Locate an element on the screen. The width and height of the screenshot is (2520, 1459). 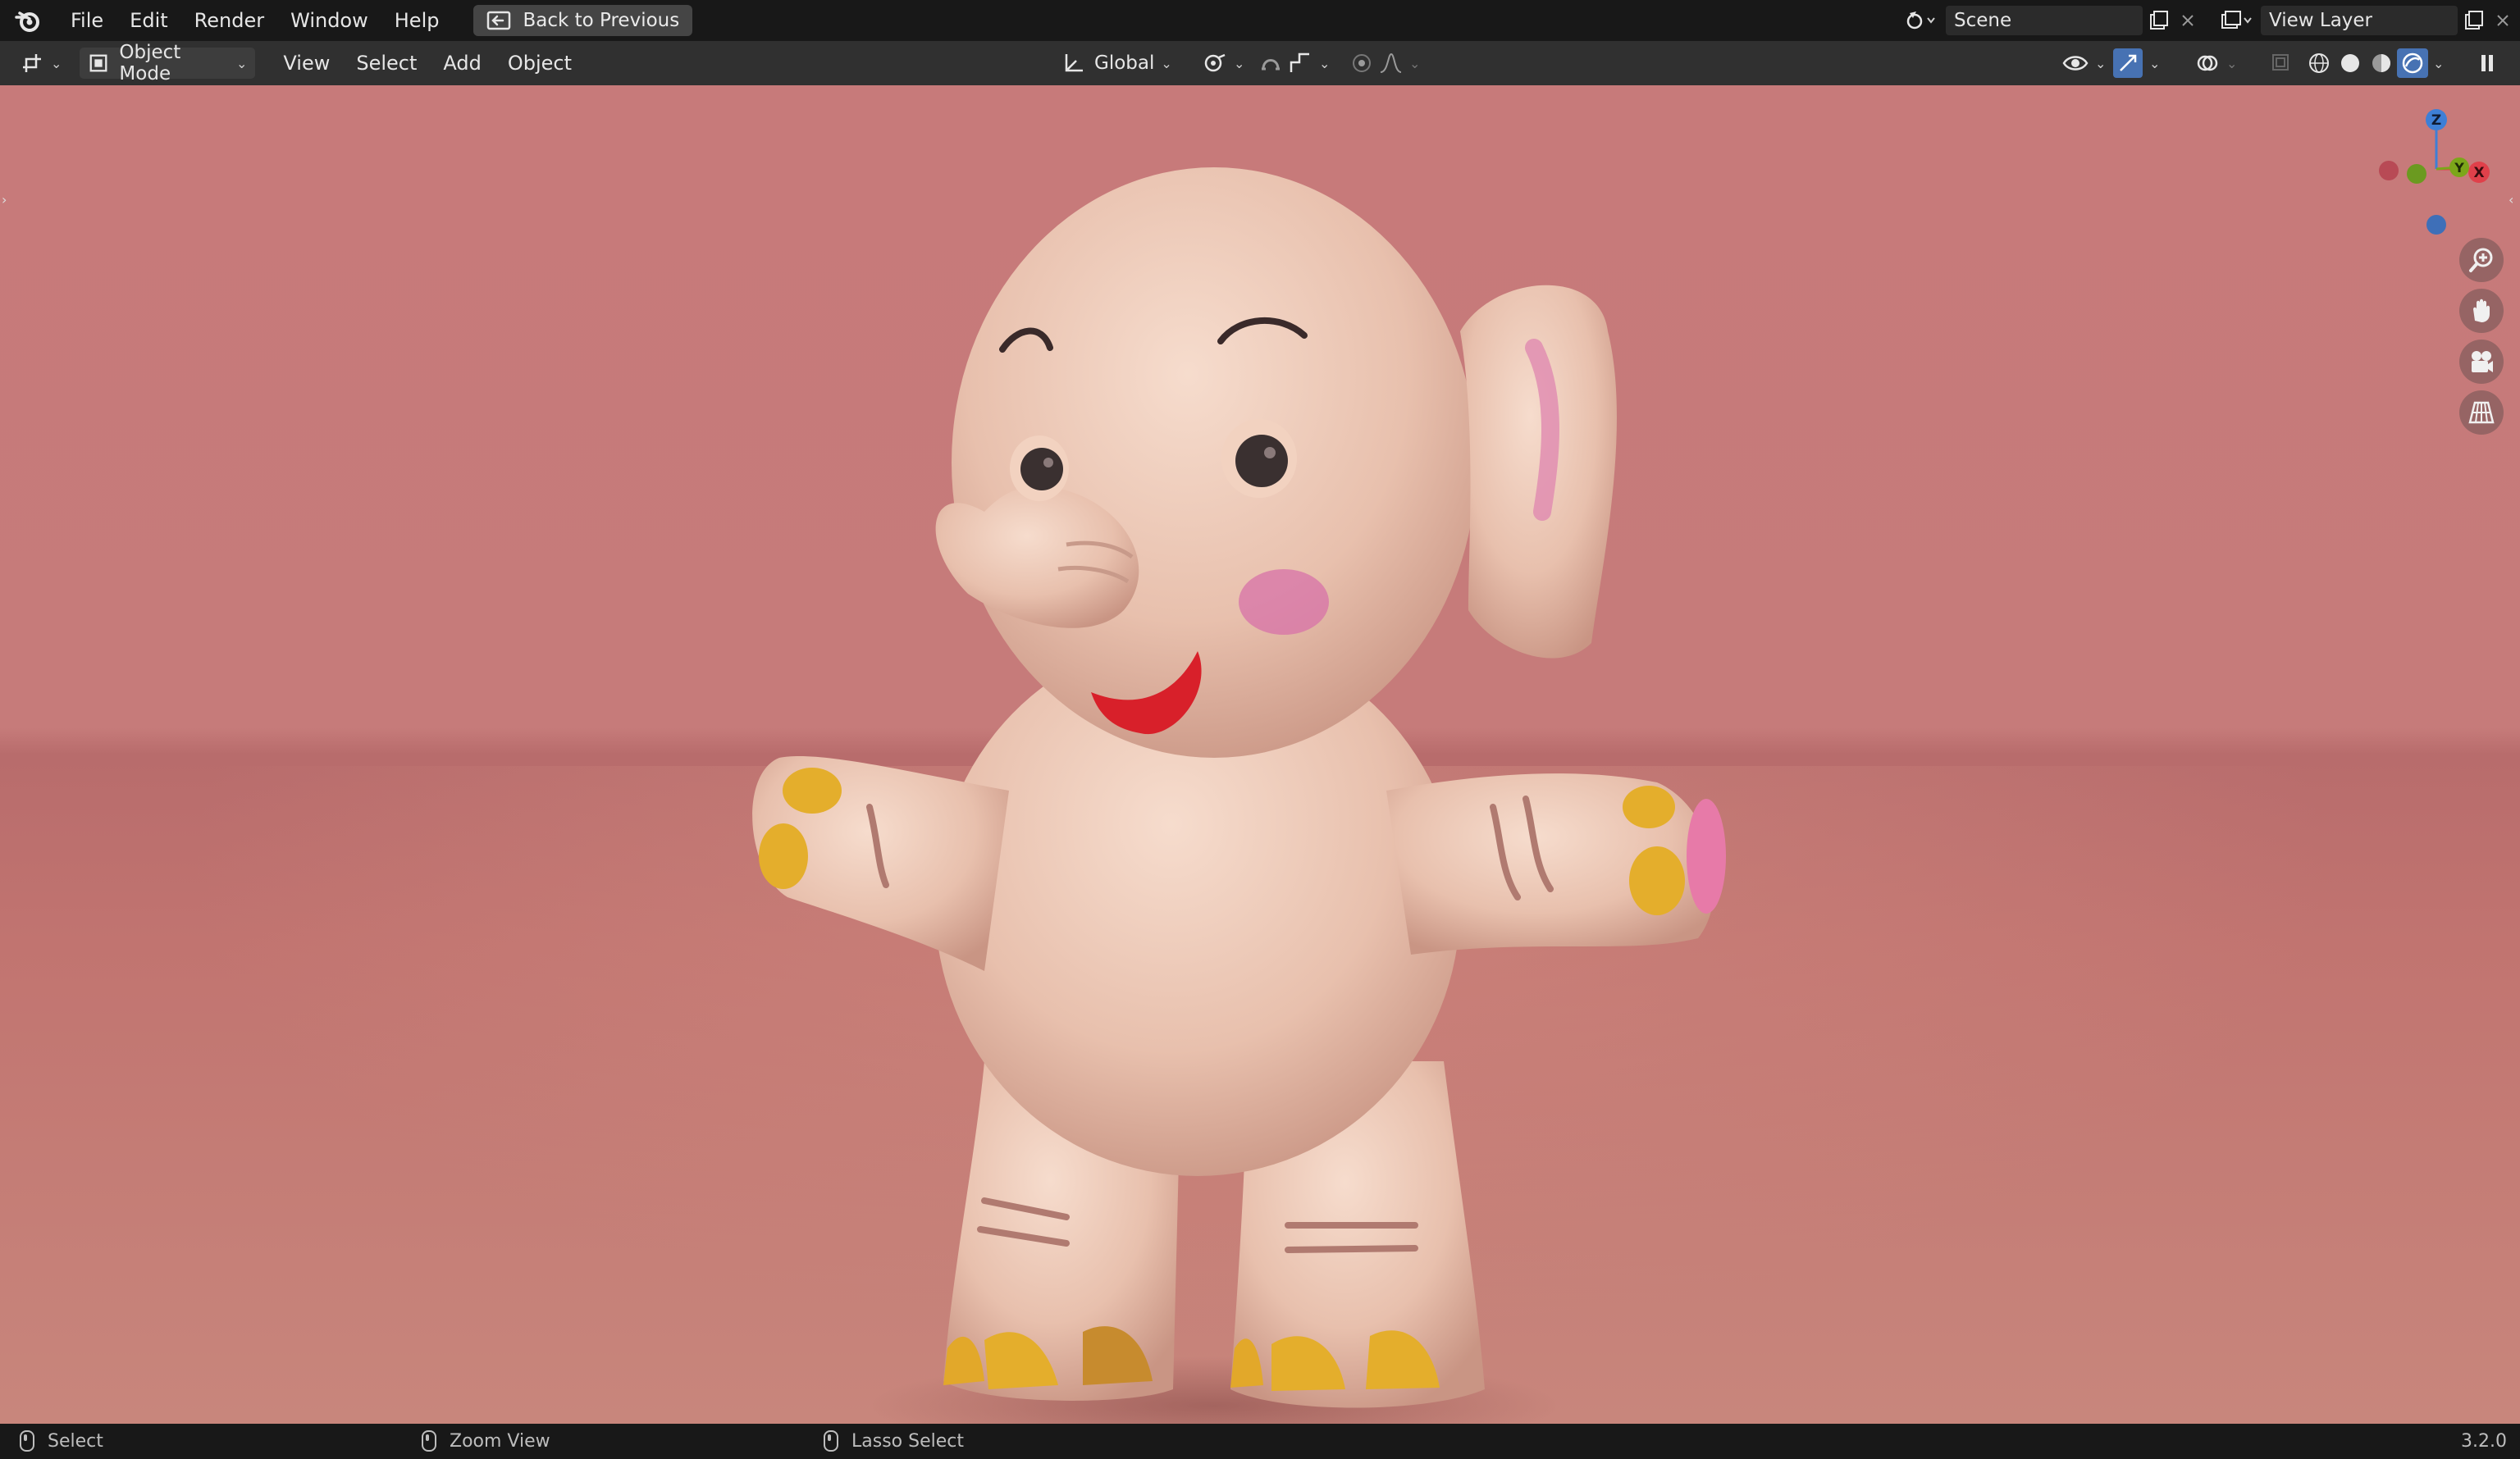
snap-toggle: ⌄ is located at coordinates (1294, 63).